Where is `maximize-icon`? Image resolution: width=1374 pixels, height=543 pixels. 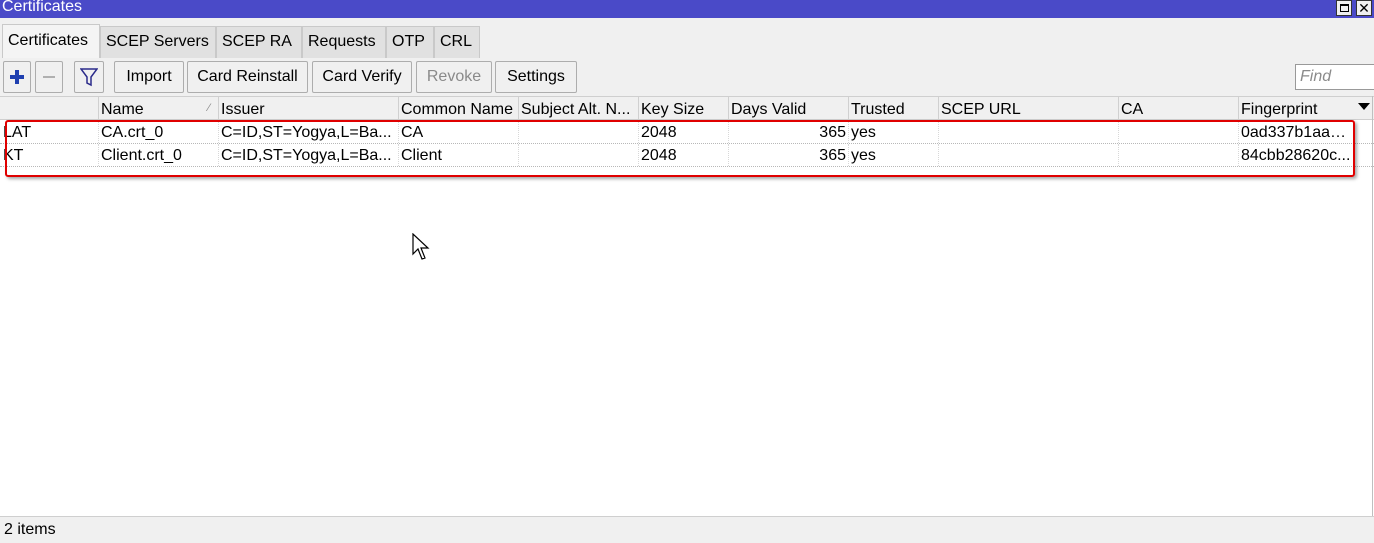 maximize-icon is located at coordinates (1344, 8).